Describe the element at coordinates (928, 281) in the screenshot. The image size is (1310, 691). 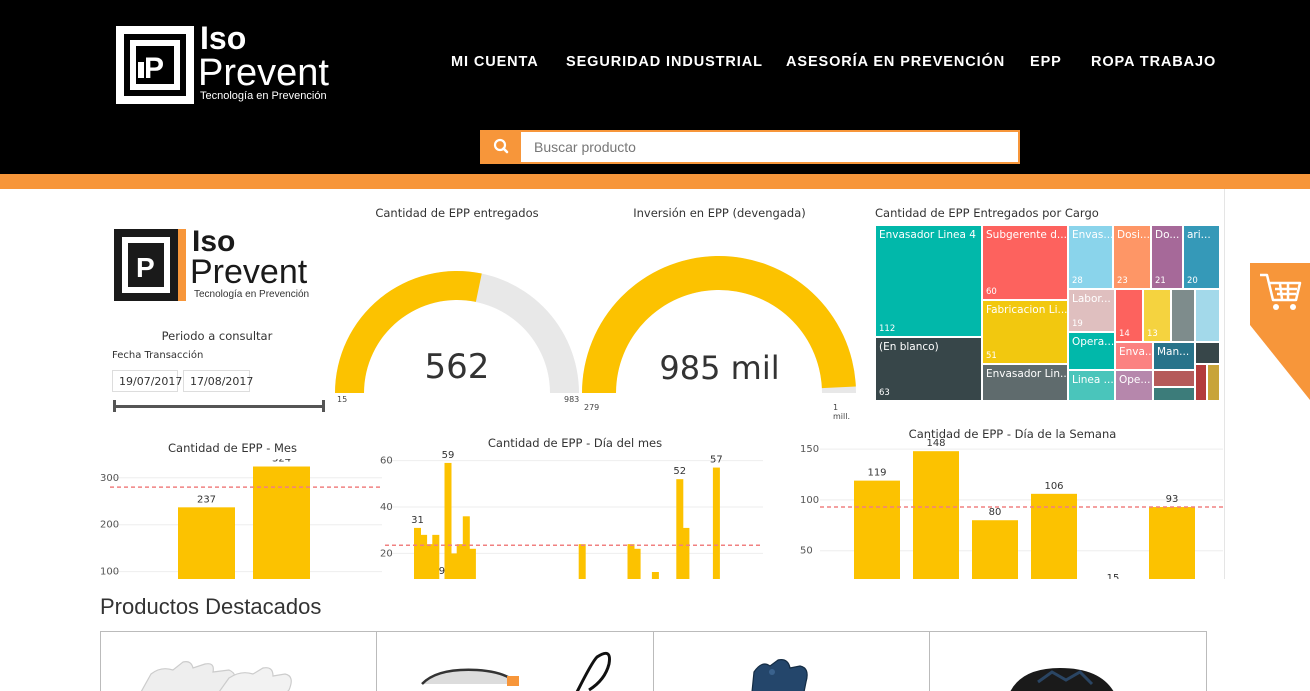
I see `treemap-cell: Envasador Linea 4112` at that location.